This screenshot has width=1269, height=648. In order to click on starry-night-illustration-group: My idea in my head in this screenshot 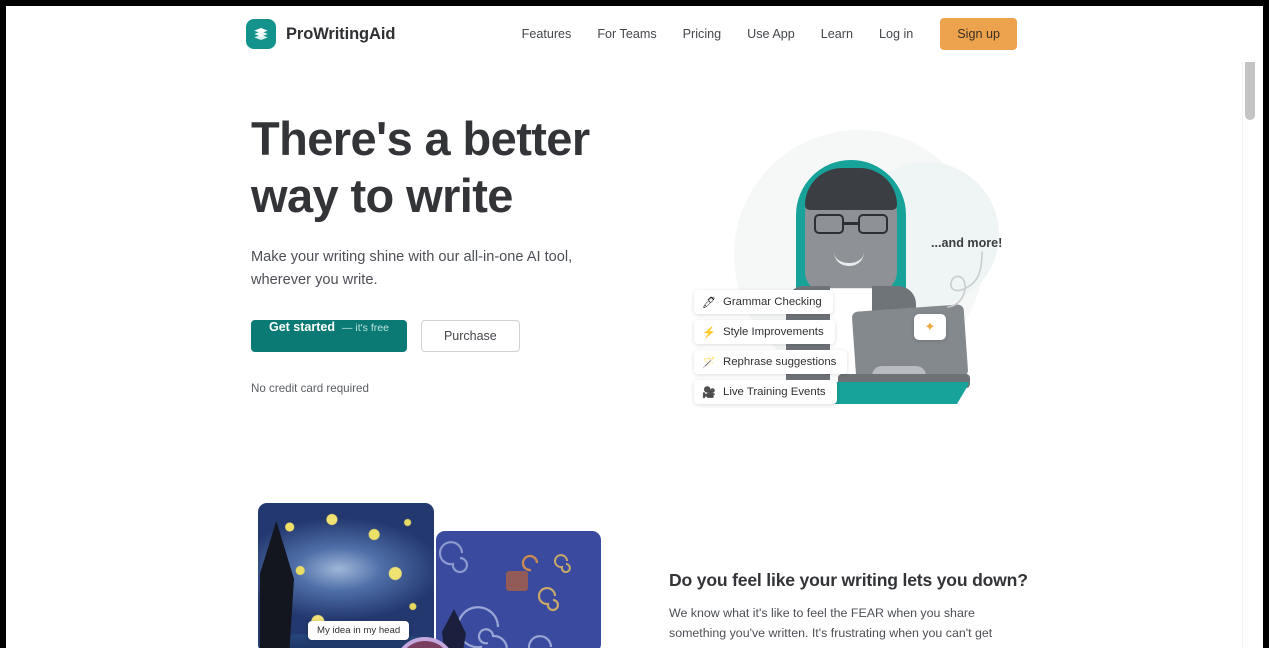, I will do `click(428, 575)`.